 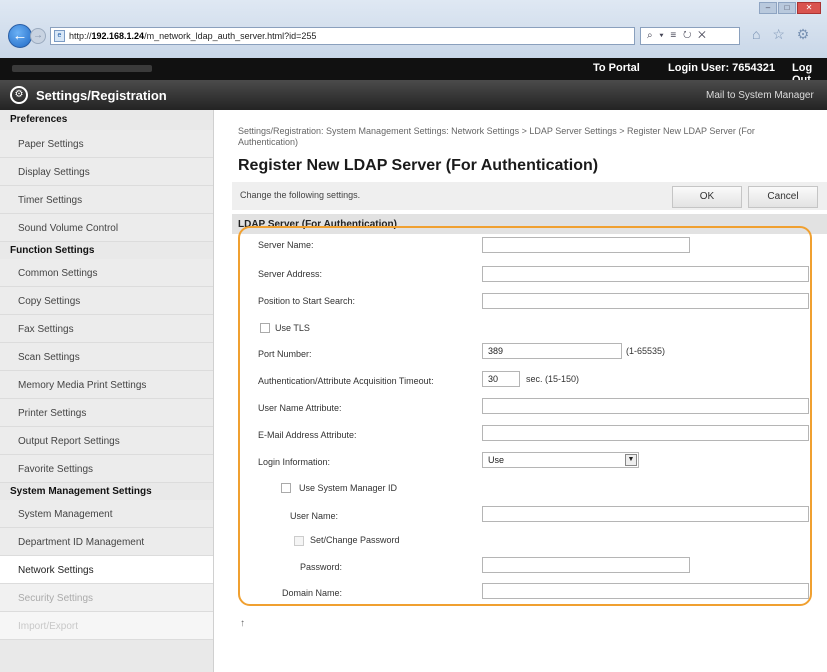 What do you see at coordinates (106, 273) in the screenshot?
I see `sidebar-item-common-settings: Common Settings` at bounding box center [106, 273].